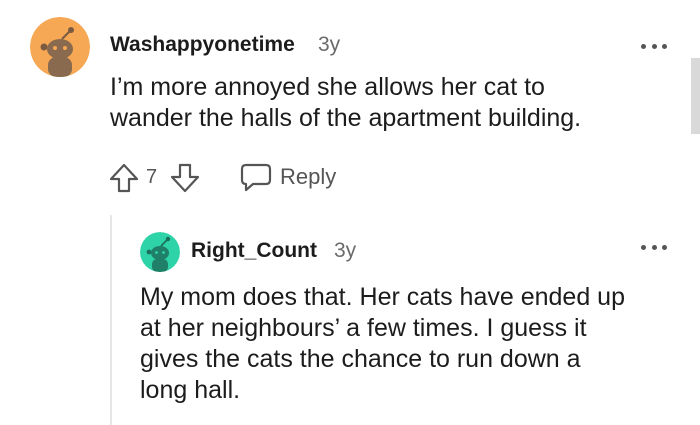 This screenshot has height=425, width=700. Describe the element at coordinates (152, 177) in the screenshot. I see `vote-count: 7` at that location.